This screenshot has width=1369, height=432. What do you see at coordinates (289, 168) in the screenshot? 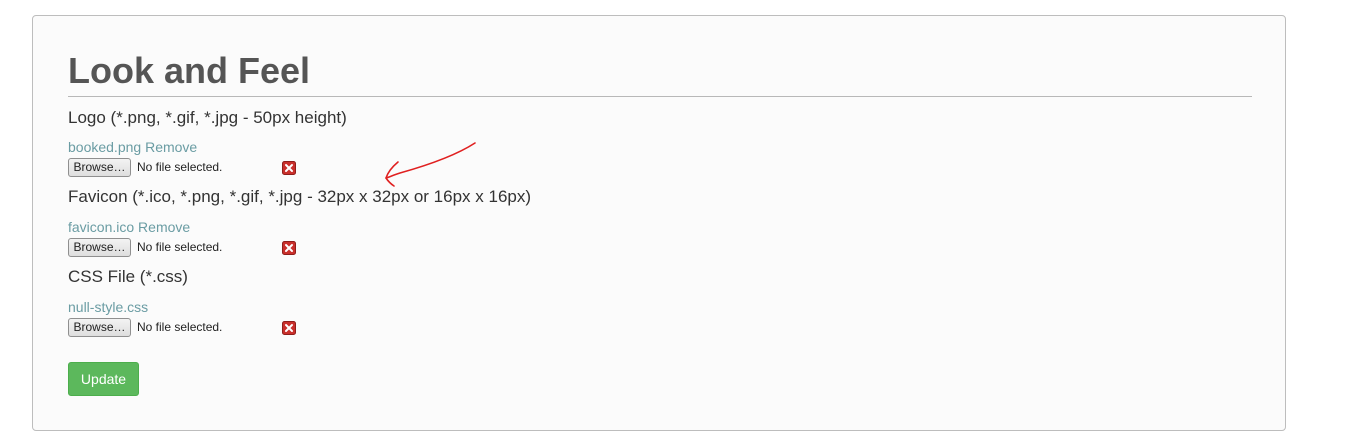
I see `logo-clear-icon` at bounding box center [289, 168].